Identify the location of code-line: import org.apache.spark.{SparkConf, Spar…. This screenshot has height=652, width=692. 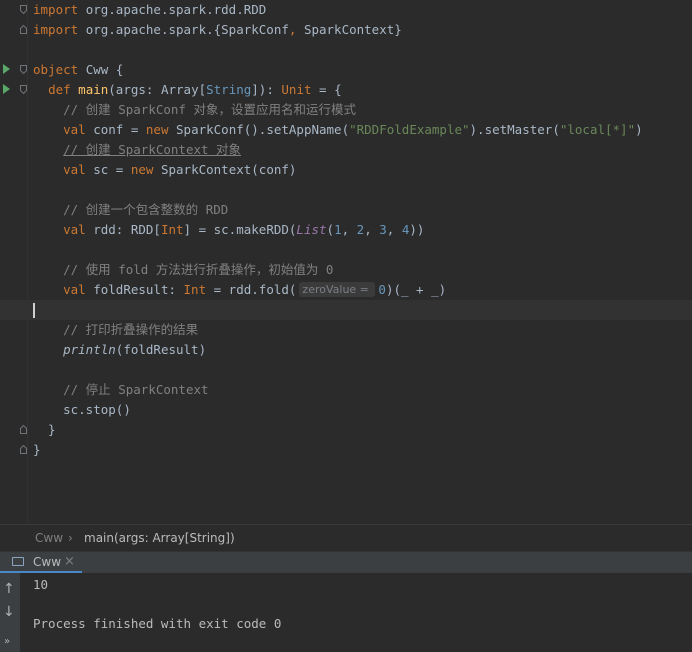
(346, 30).